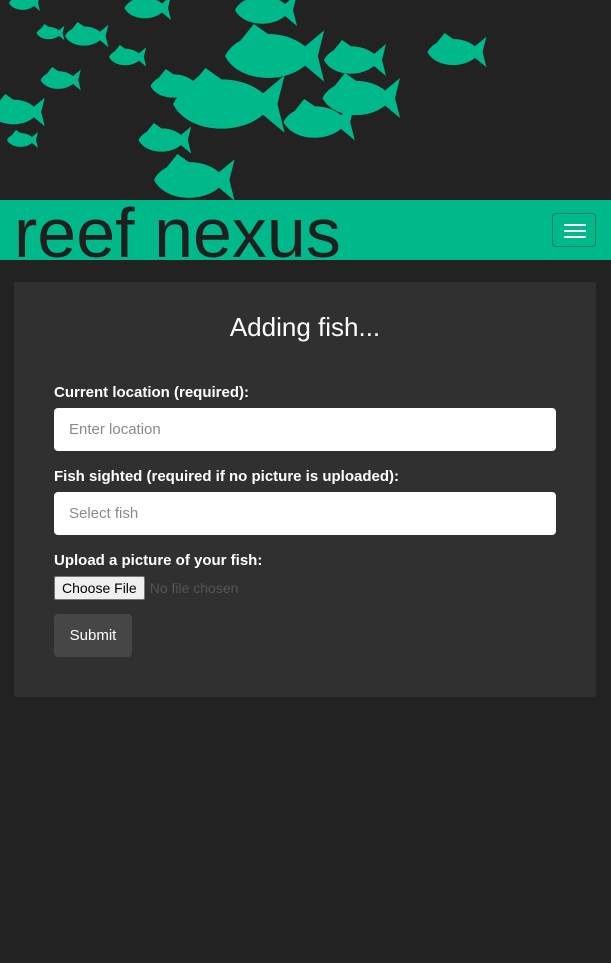  I want to click on choose-file-button: Choose File, so click(99, 588).